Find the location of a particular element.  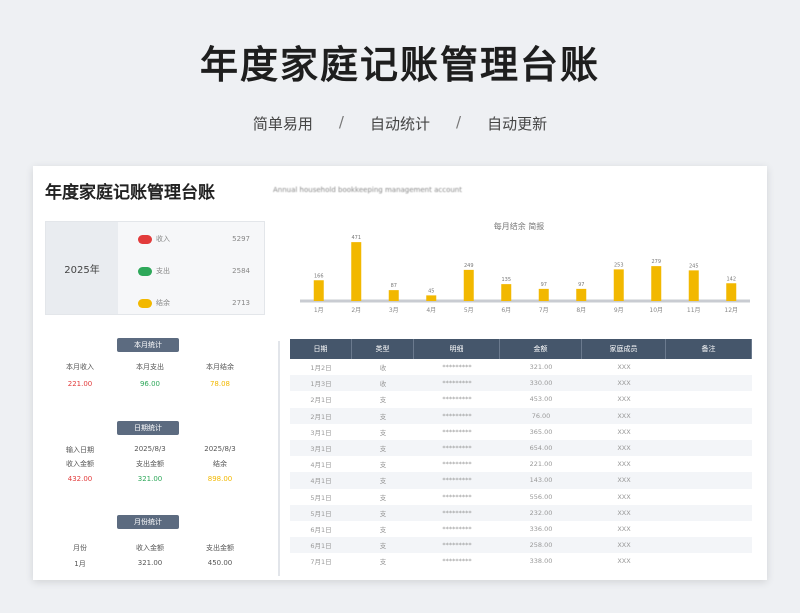

table-row: 4月1日支 ********* 143.00 XXX is located at coordinates (521, 480).